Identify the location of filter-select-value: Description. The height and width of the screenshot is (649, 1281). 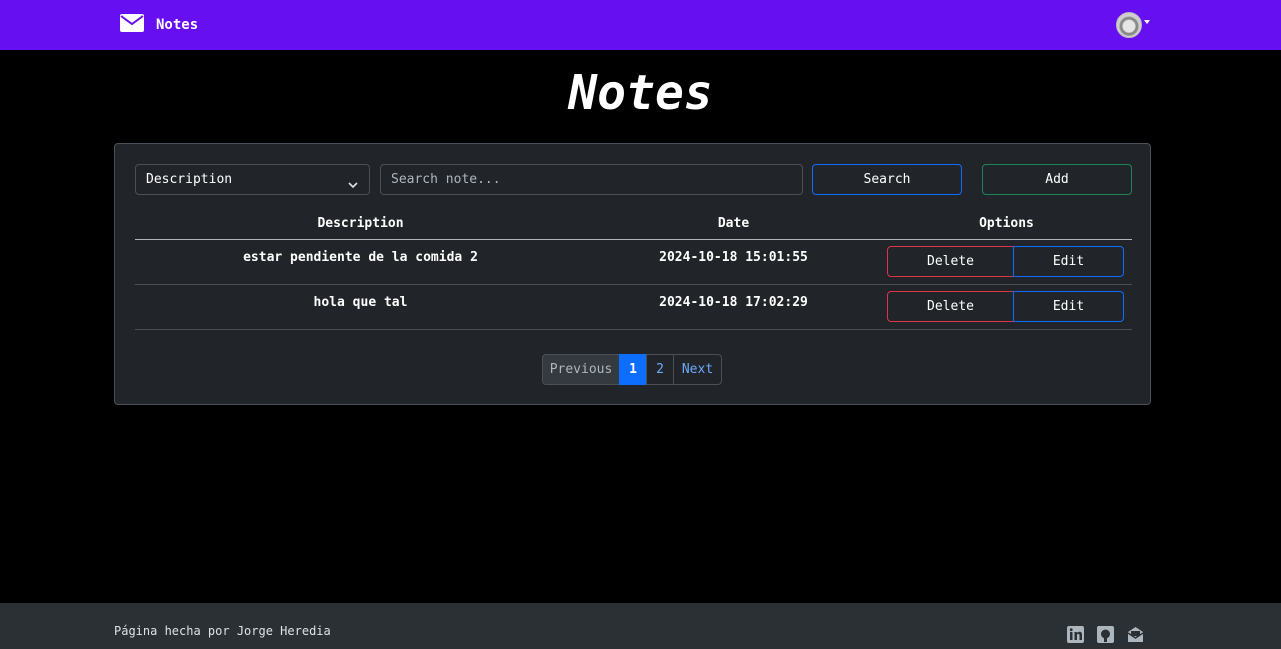
(189, 179).